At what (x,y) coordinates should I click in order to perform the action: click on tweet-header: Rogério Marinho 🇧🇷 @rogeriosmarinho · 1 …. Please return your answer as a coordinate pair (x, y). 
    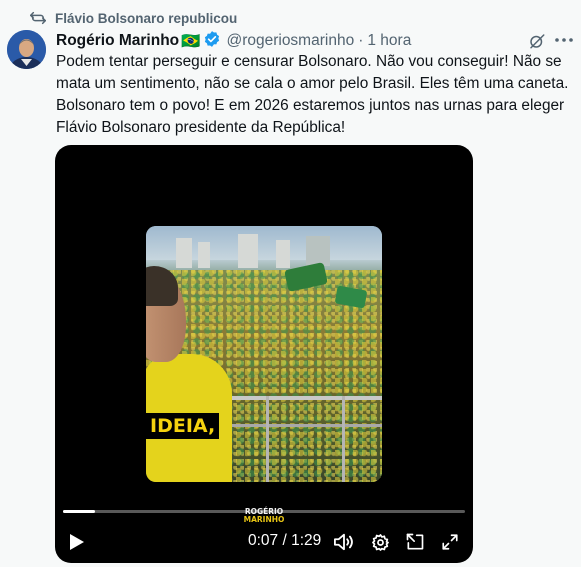
    Looking at the image, I should click on (233, 41).